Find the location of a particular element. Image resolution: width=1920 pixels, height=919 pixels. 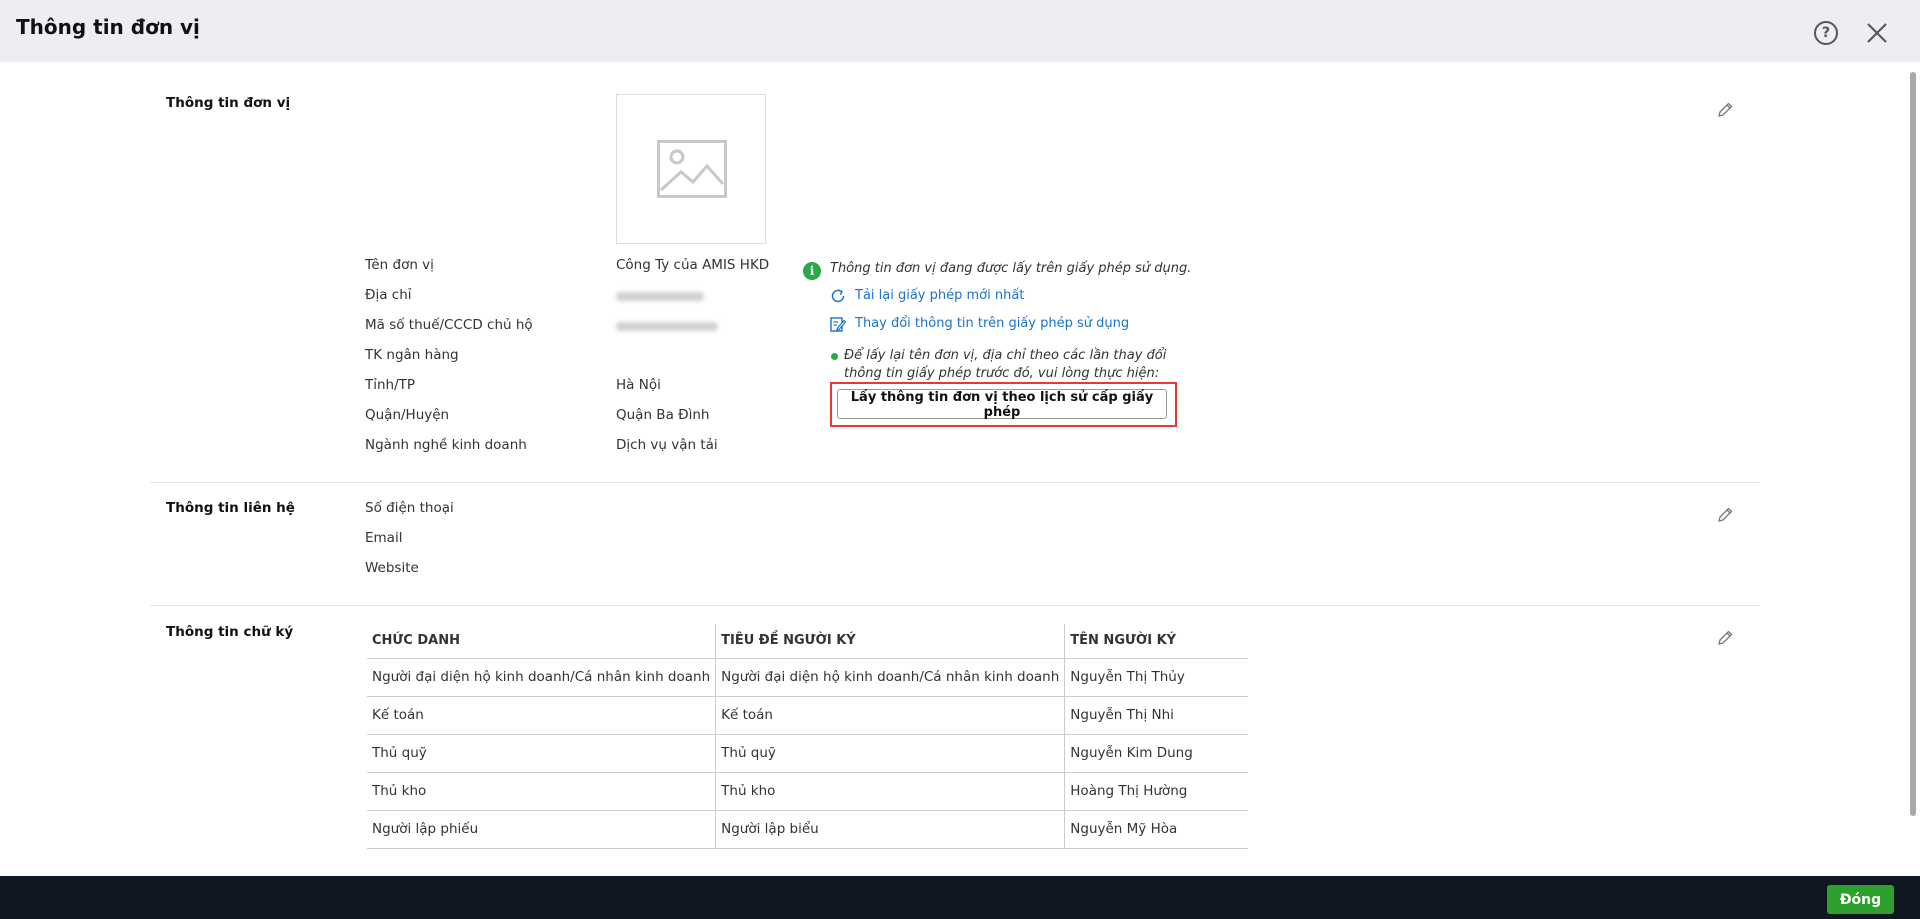

refresh-icon is located at coordinates (838, 296).